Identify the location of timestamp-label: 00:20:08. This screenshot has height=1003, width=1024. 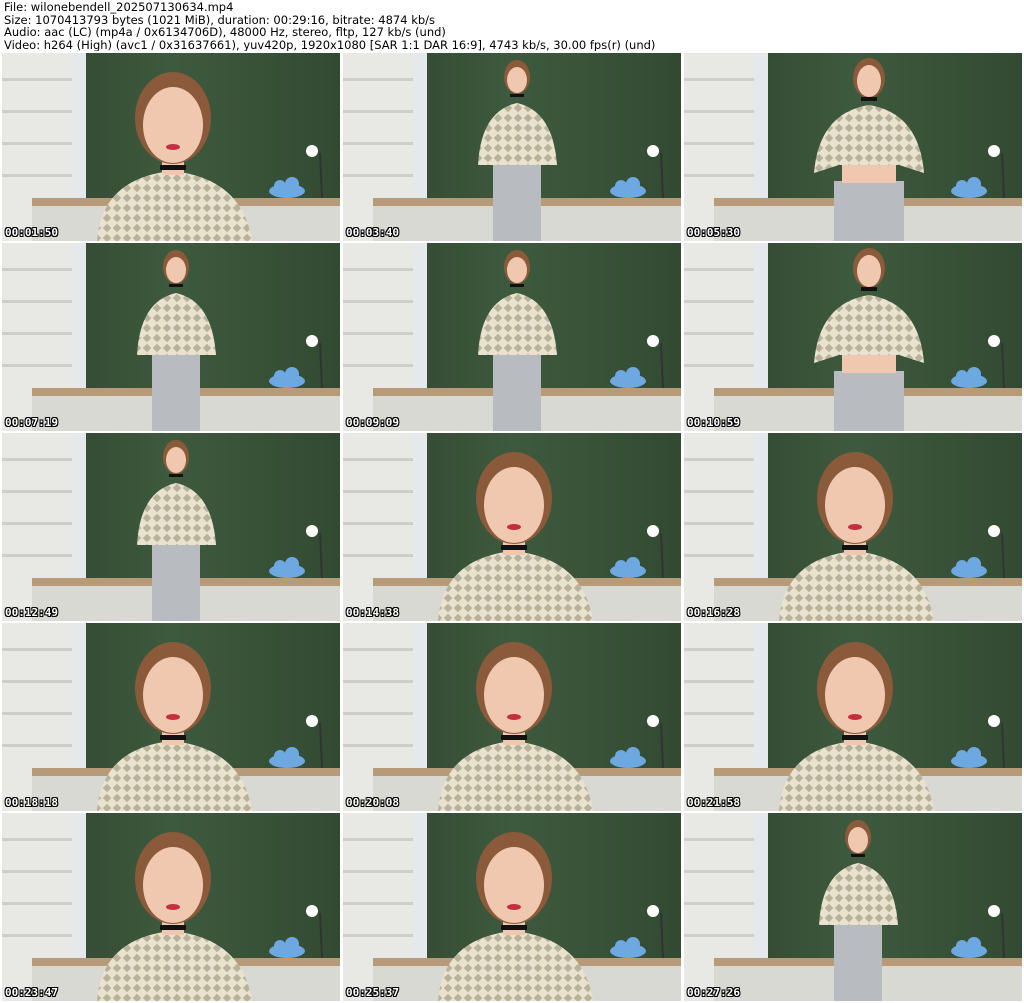
(372, 802).